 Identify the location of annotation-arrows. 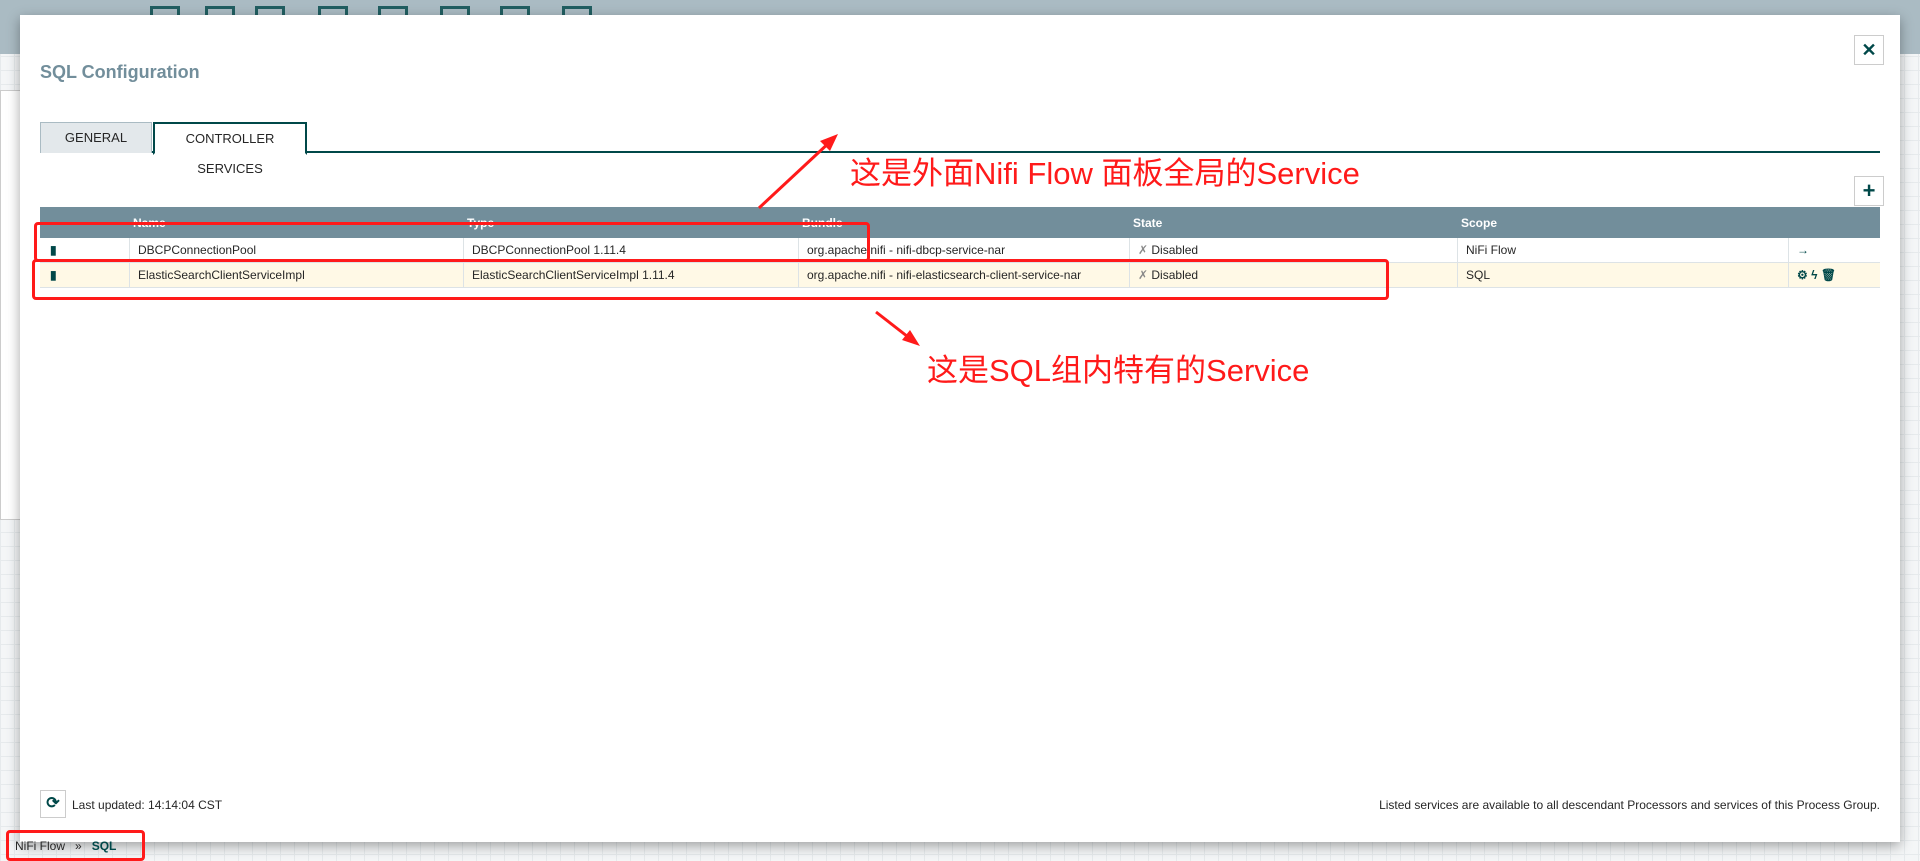
(838, 240).